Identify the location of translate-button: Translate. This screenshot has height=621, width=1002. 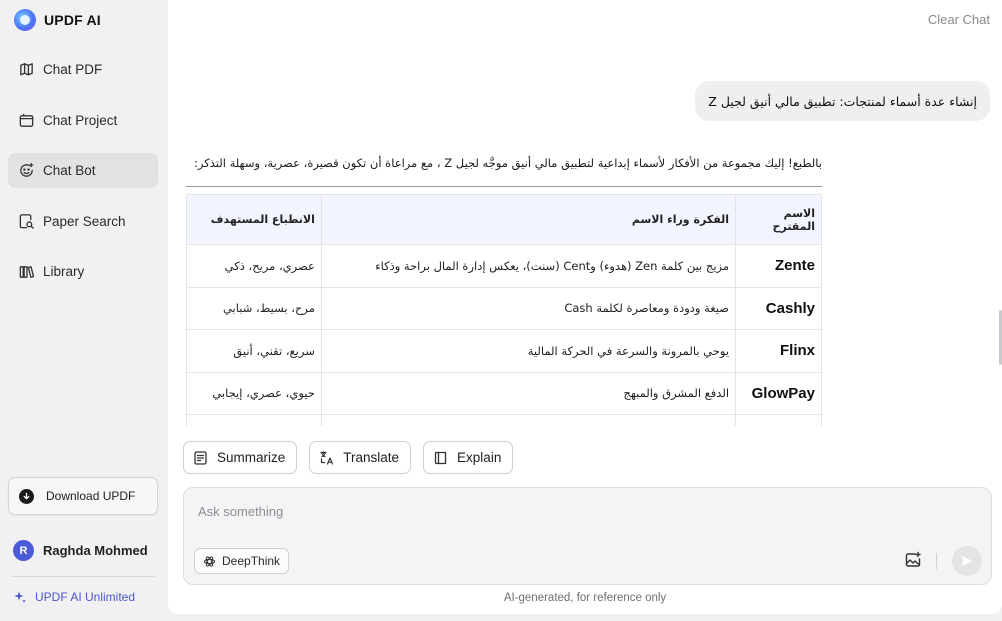
(360, 457).